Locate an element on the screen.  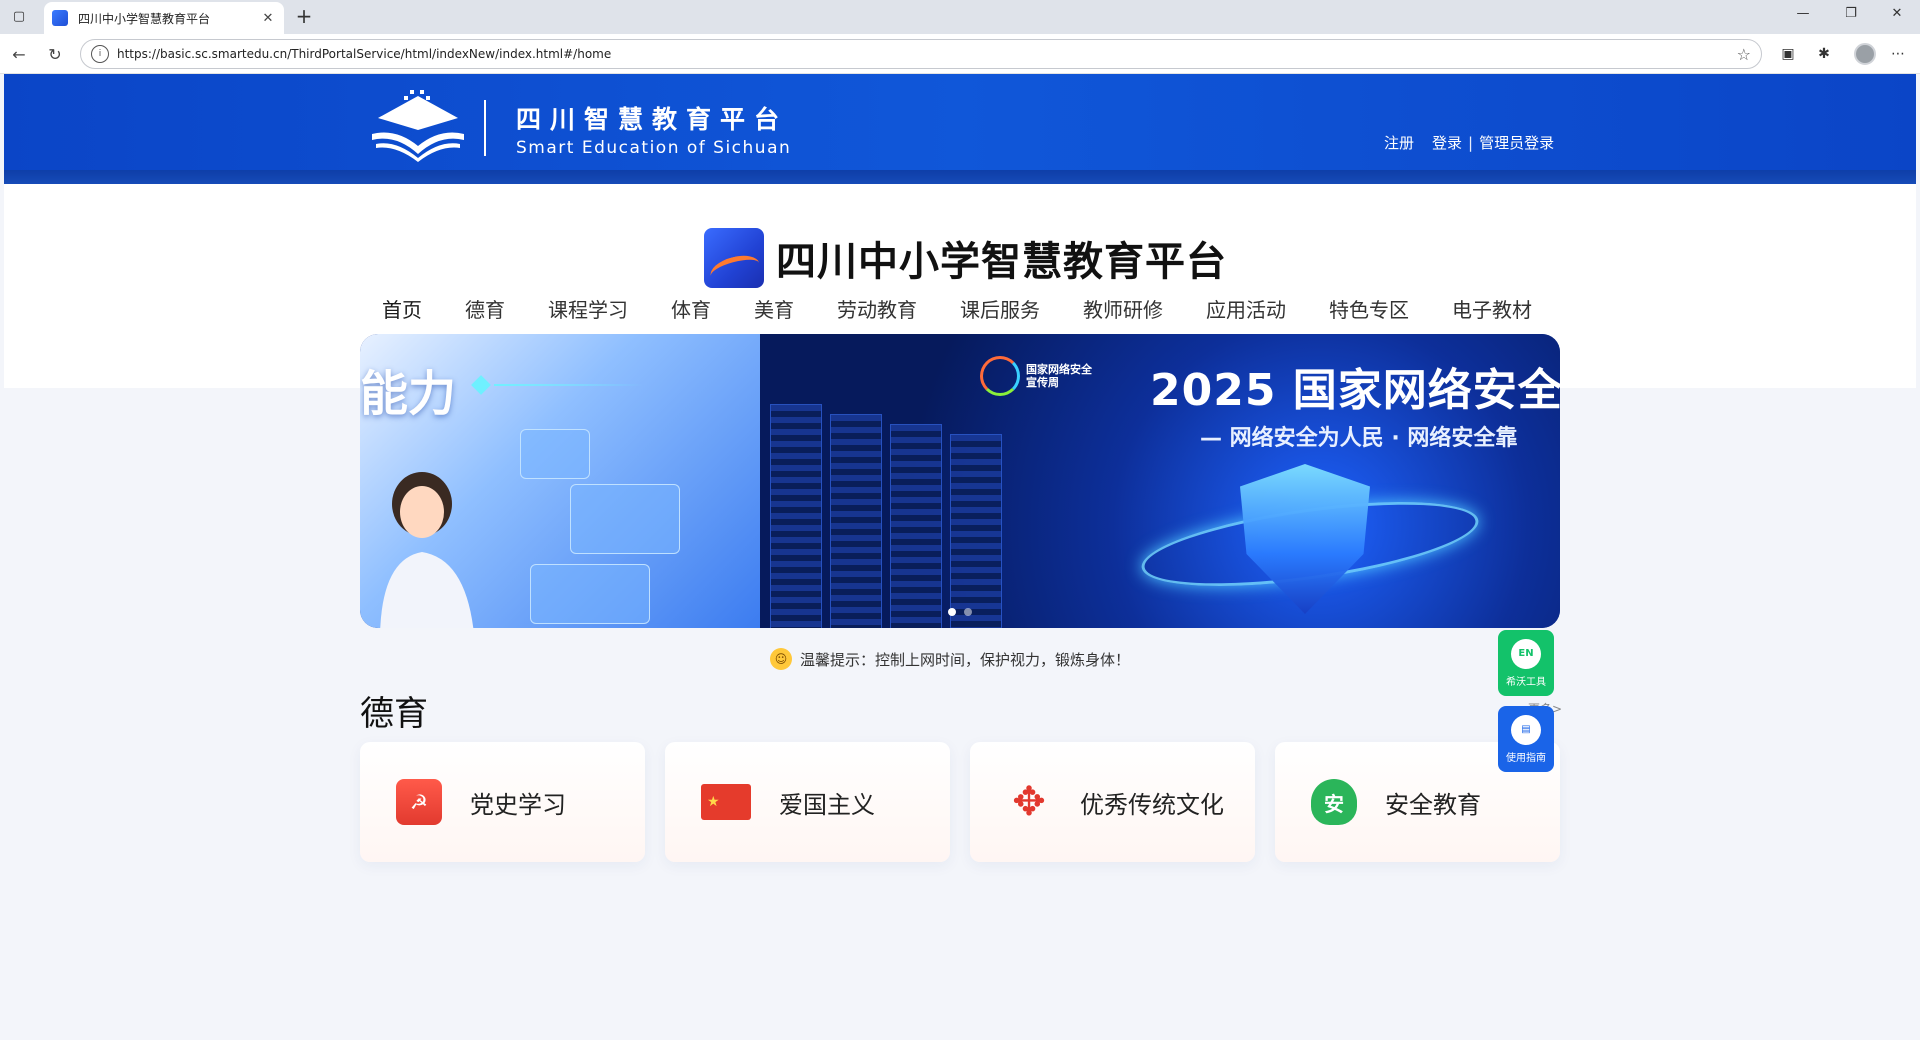
security-week-ring-icon is located at coordinates (1000, 376).